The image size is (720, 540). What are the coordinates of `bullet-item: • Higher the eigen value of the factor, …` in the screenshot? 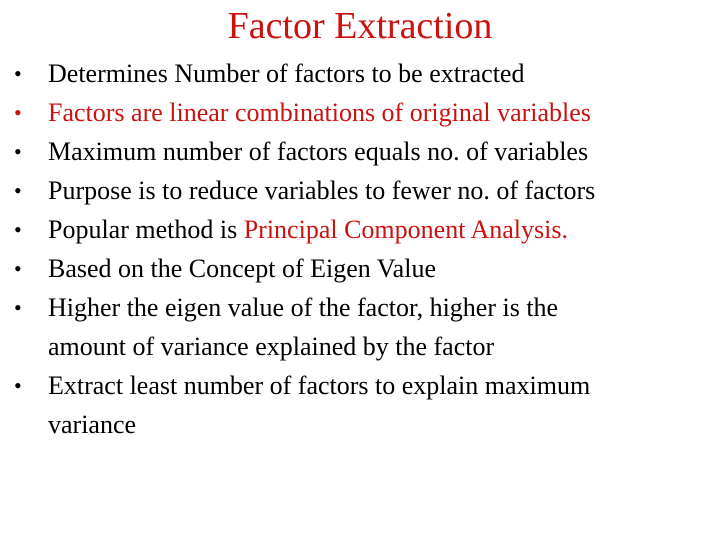 It's located at (360, 327).